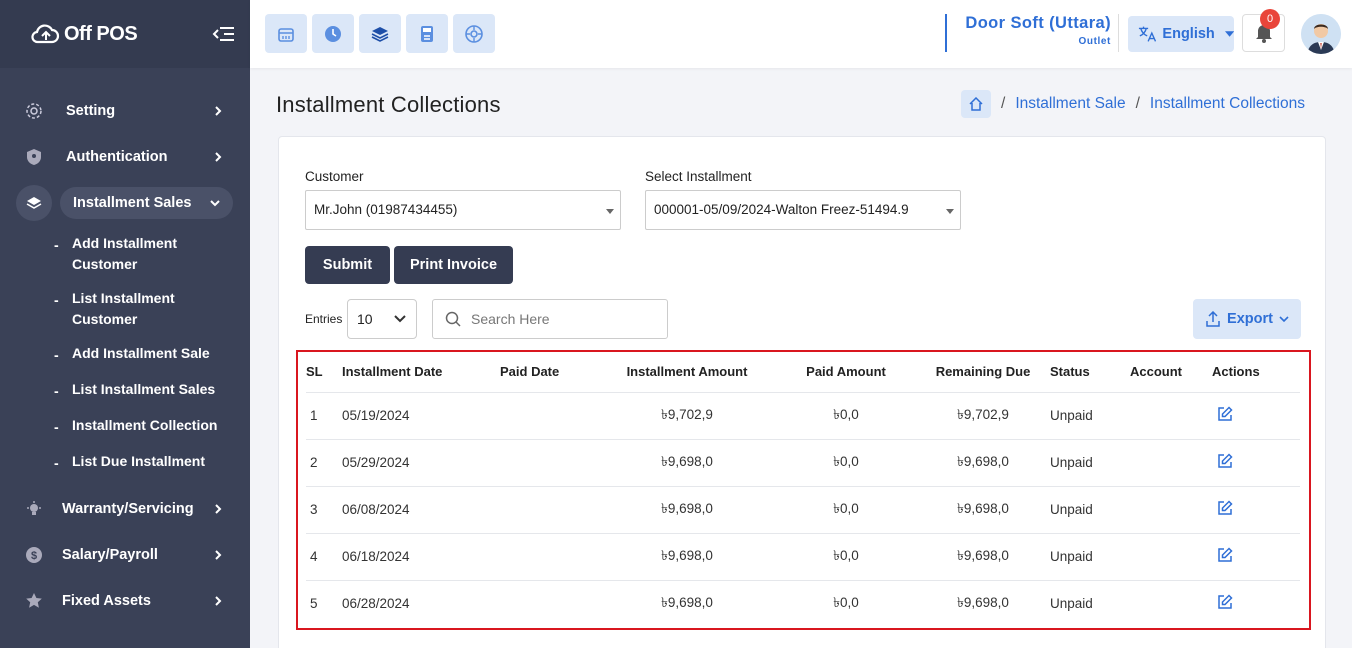  I want to click on submenu-label: Add Installment Sale, so click(141, 353).